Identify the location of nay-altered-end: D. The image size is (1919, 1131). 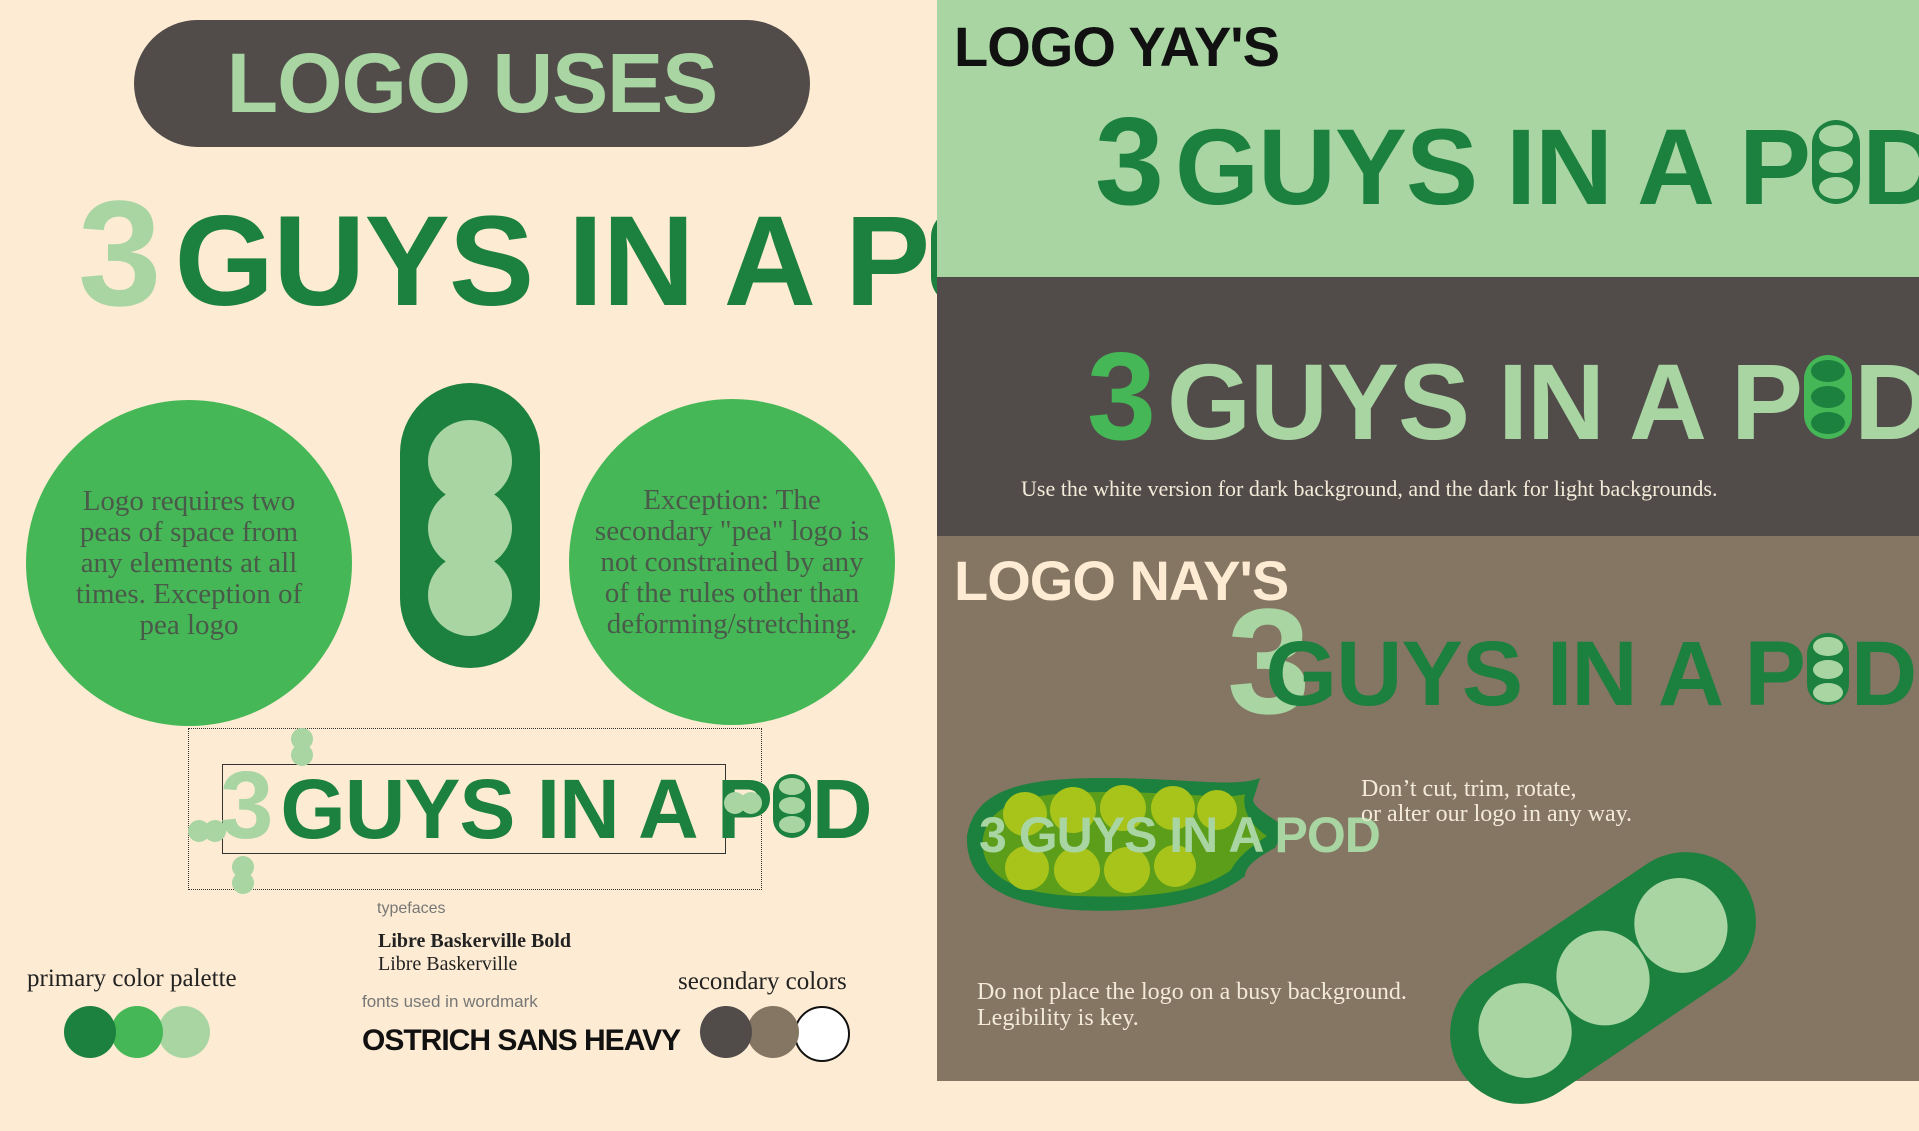
(1883, 674).